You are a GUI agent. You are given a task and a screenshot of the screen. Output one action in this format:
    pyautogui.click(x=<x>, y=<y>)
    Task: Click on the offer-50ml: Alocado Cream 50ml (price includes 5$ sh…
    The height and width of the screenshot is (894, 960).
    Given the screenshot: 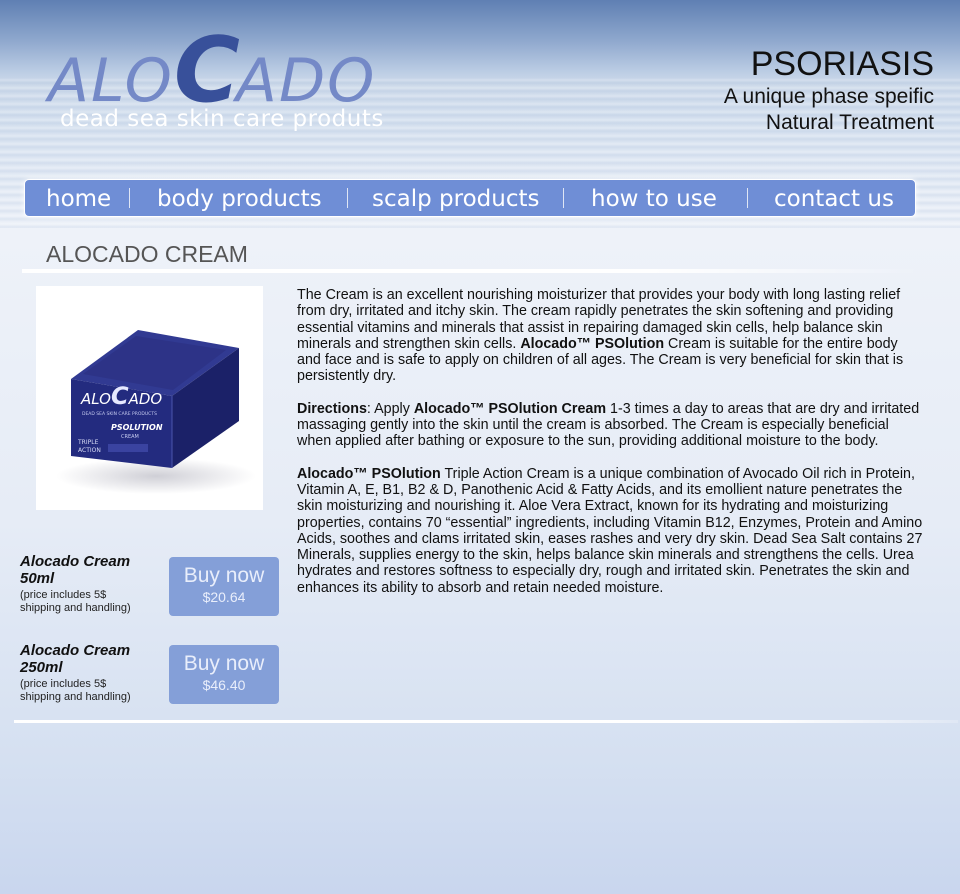 What is the action you would take?
    pyautogui.click(x=95, y=584)
    